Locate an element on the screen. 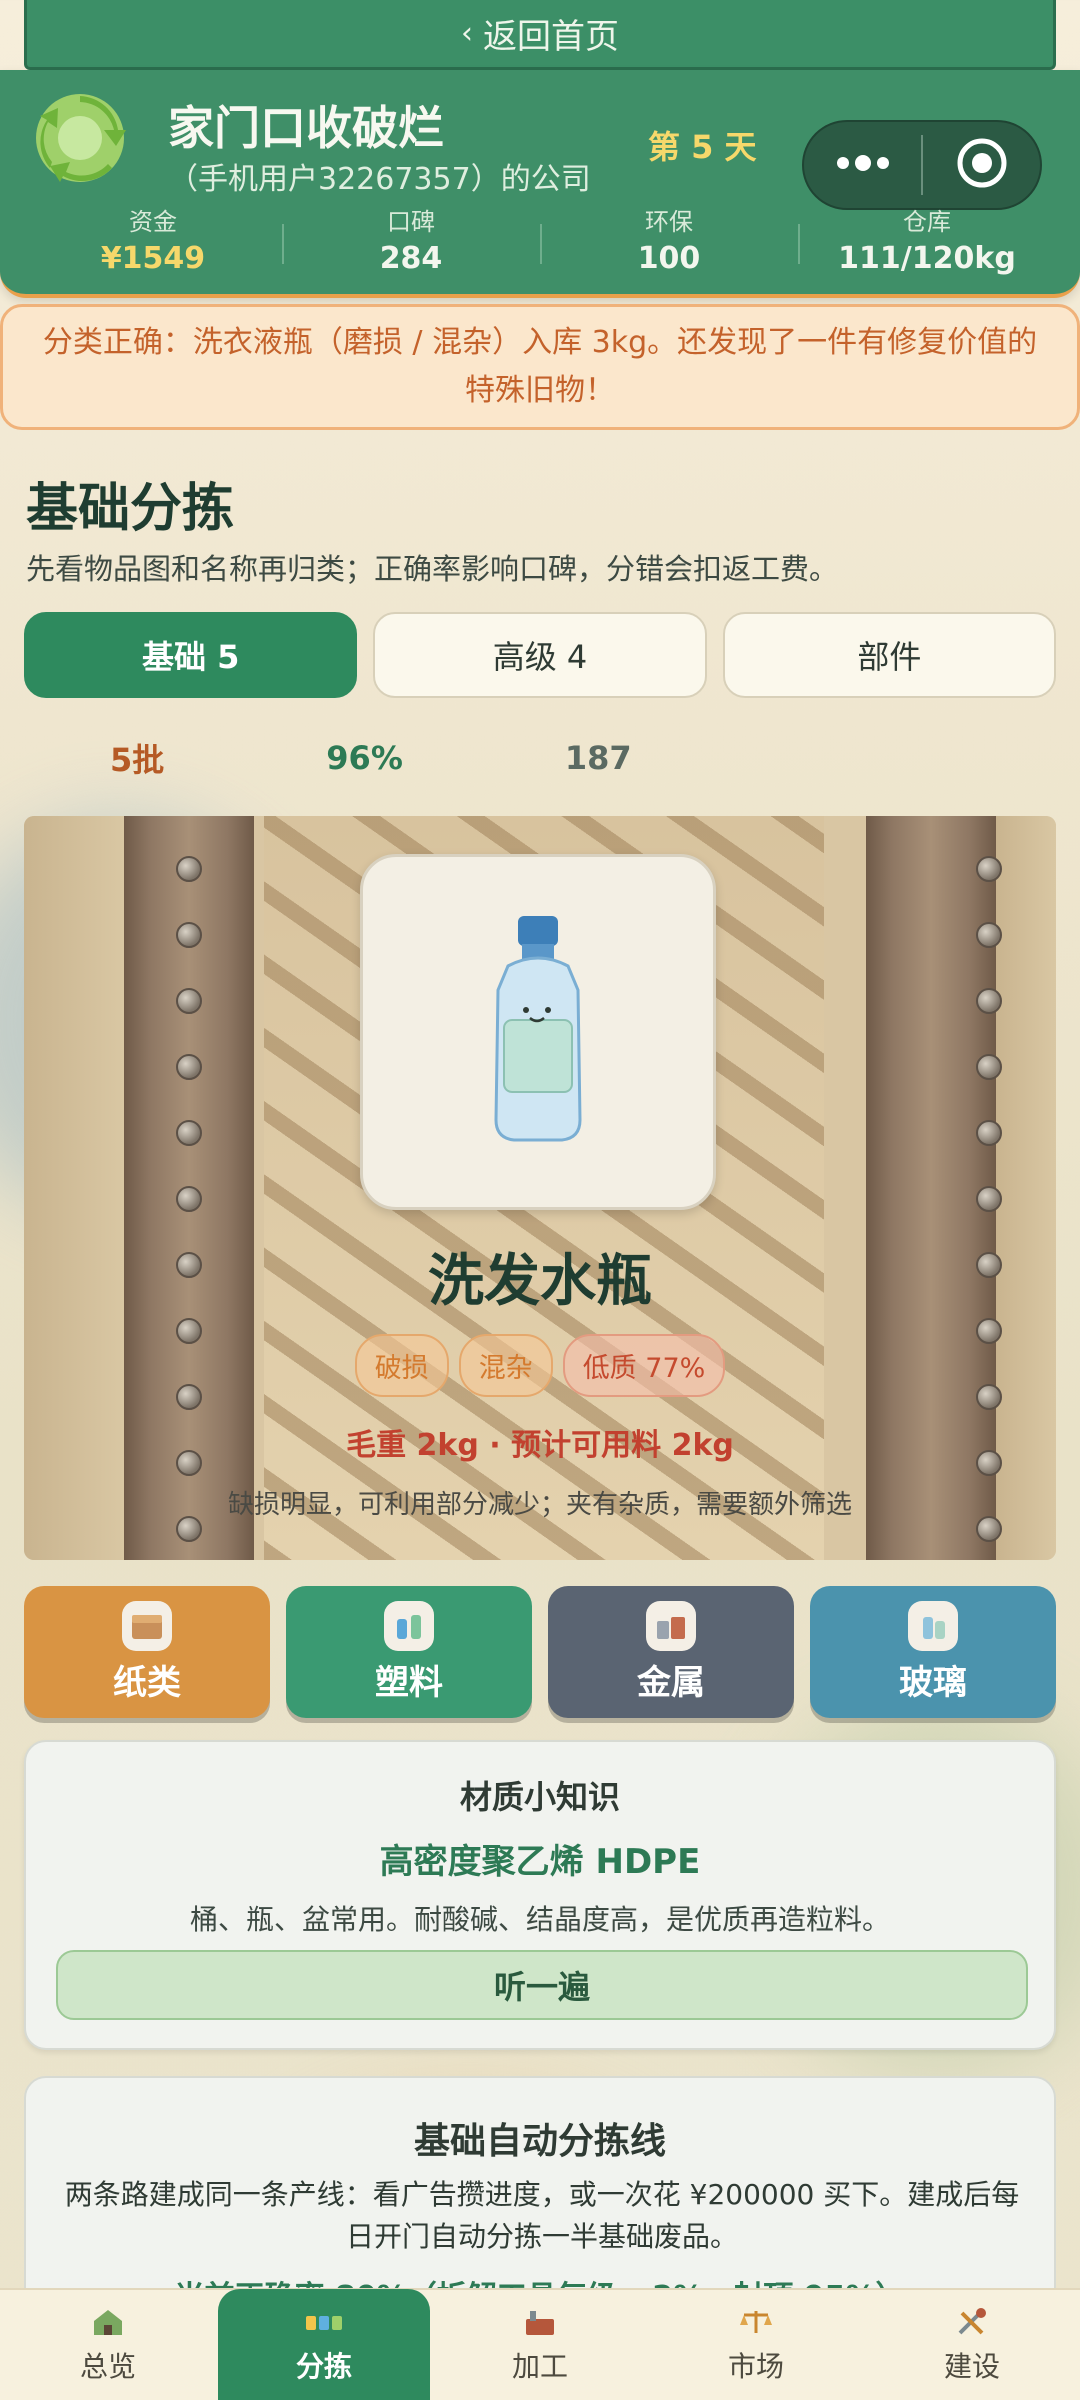  stat-funds: 资金 ¥1549 is located at coordinates (153, 239).